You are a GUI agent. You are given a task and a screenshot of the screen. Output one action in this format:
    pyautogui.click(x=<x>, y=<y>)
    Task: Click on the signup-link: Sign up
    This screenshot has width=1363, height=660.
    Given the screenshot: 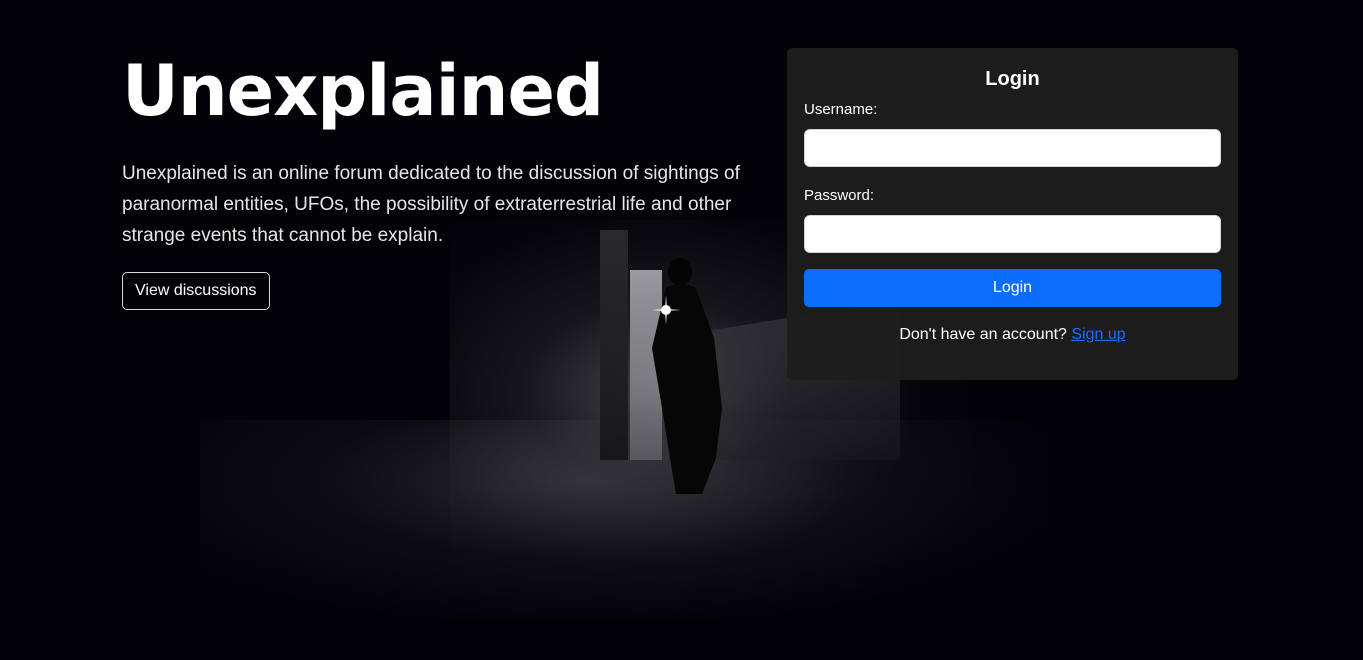 What is the action you would take?
    pyautogui.click(x=1098, y=334)
    